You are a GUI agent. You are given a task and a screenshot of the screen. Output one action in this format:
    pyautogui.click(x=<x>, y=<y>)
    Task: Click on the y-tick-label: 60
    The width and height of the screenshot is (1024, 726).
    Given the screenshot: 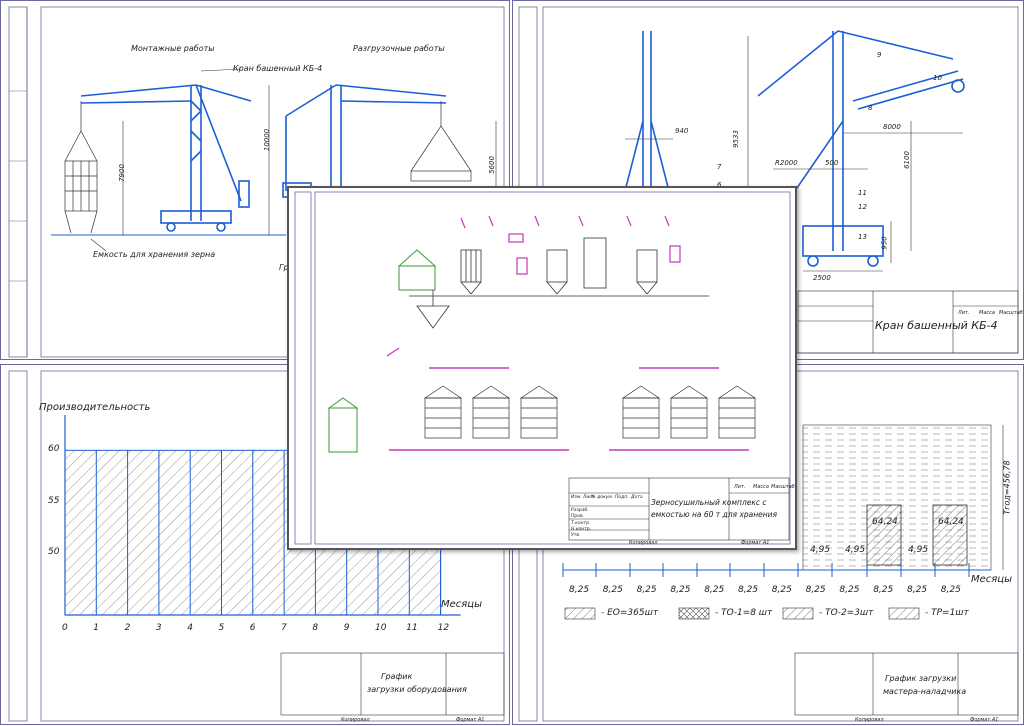 What is the action you would take?
    pyautogui.click(x=54, y=449)
    